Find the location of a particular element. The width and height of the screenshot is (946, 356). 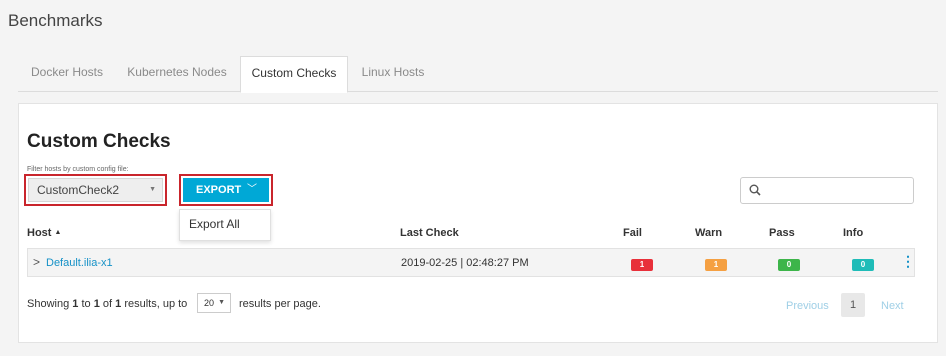

per-page-select: 20 ▼ is located at coordinates (214, 303).